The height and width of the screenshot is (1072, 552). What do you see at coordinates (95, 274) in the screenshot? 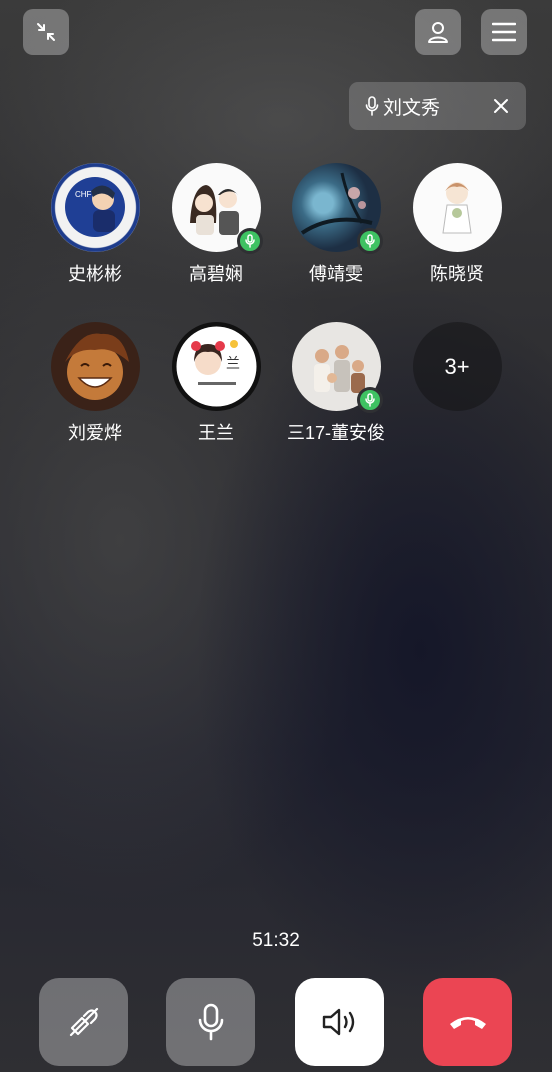
I see `participant-name: 史彬彬` at bounding box center [95, 274].